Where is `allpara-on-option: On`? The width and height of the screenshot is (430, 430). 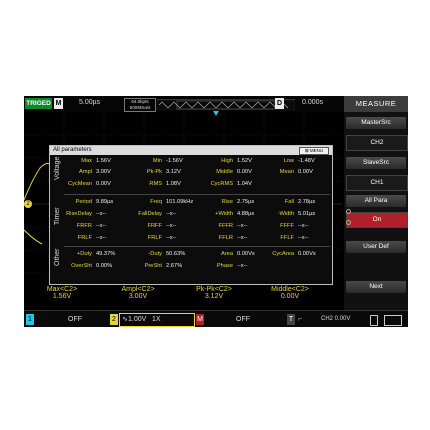 allpara-on-option: On is located at coordinates (377, 220).